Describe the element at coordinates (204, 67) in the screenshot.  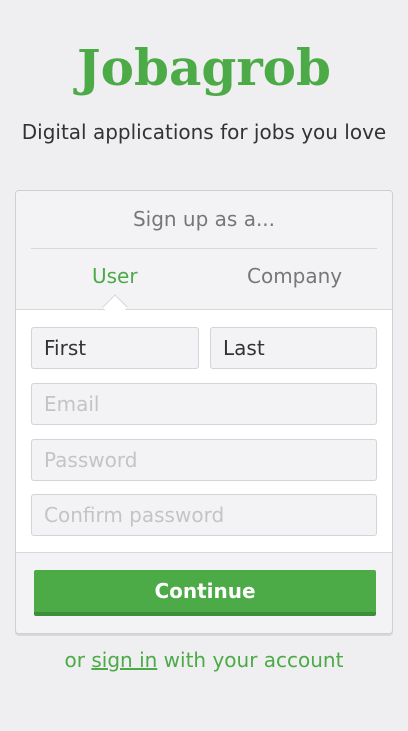
I see `app-logo: Jobagrob` at that location.